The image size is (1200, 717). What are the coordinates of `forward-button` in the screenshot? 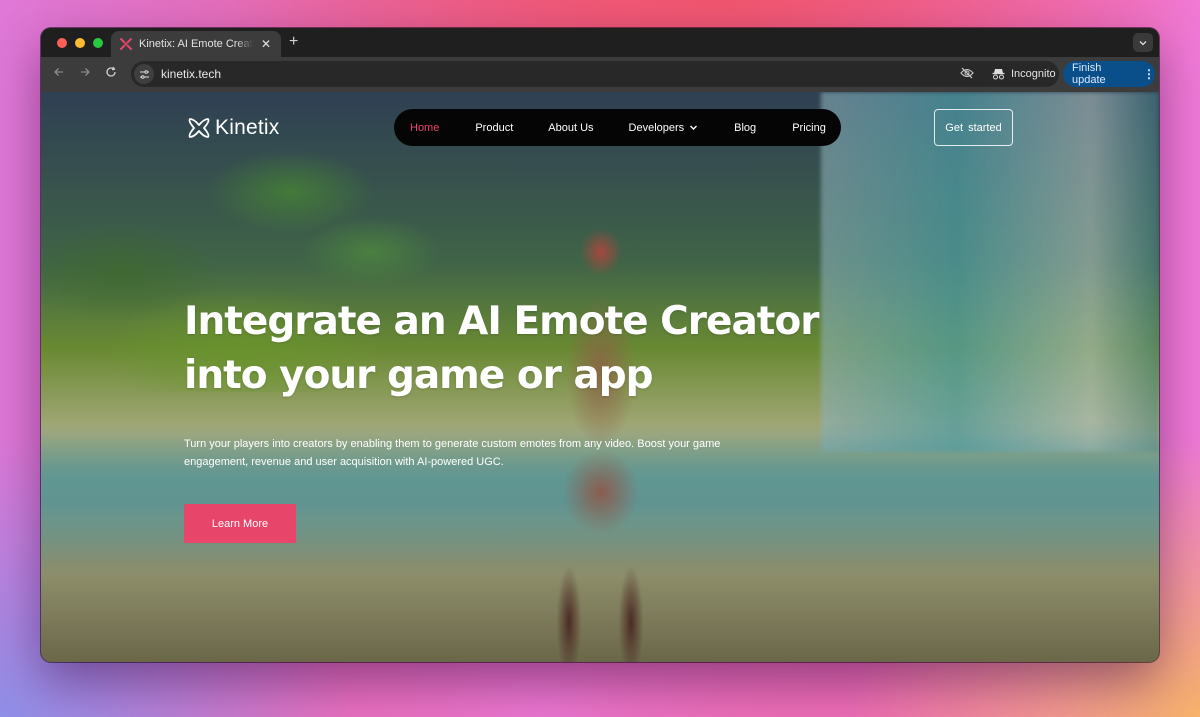 It's located at (85, 73).